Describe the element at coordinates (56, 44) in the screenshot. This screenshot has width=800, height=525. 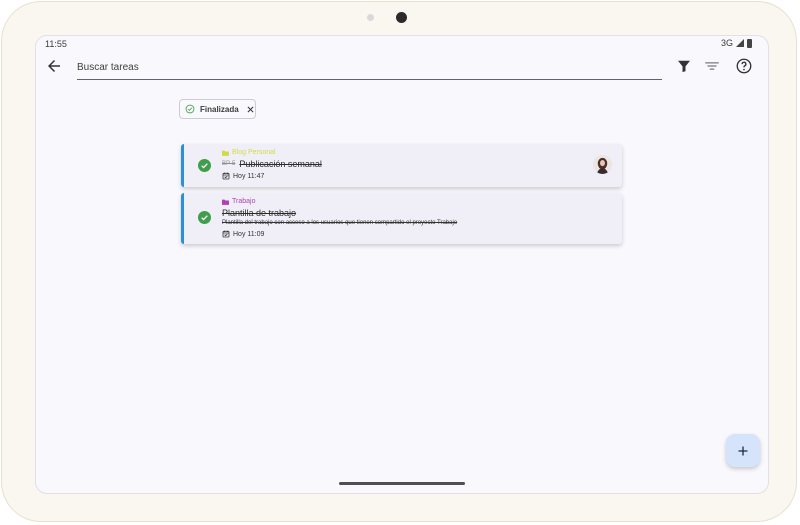
I see `status-time: 11:55` at that location.